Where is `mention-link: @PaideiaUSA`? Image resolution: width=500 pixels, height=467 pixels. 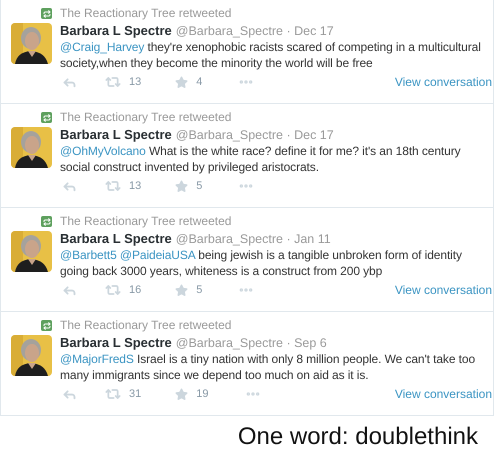 mention-link: @PaideiaUSA is located at coordinates (158, 255).